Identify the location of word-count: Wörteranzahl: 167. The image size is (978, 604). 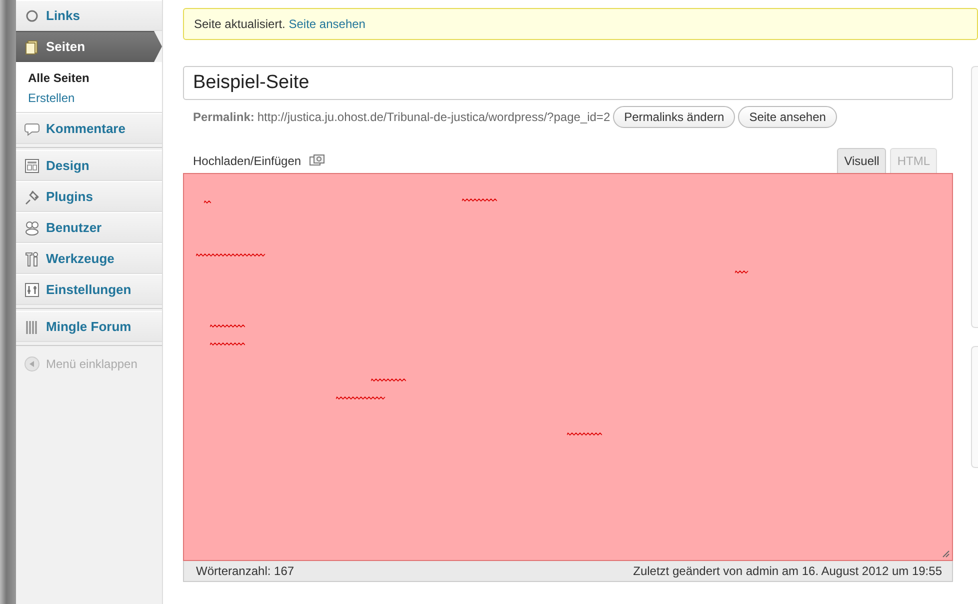
(245, 571).